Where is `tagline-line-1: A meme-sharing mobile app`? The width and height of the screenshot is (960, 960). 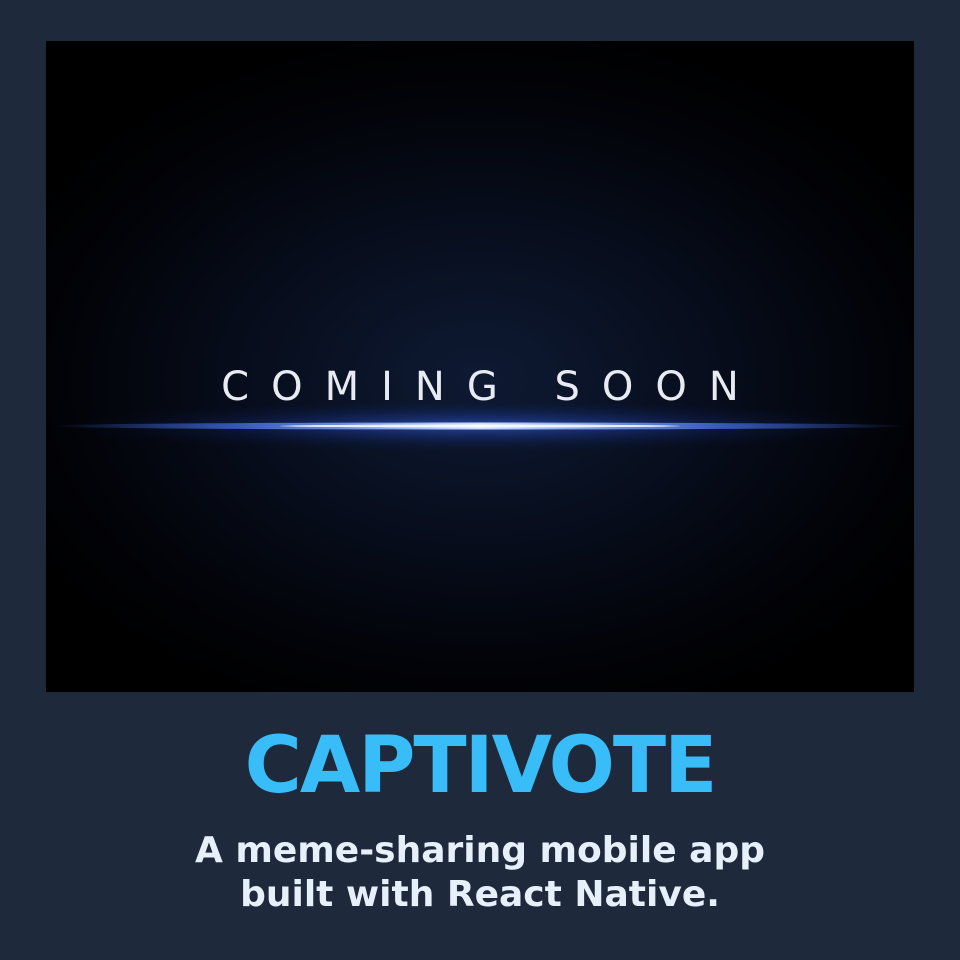 tagline-line-1: A meme-sharing mobile app is located at coordinates (480, 850).